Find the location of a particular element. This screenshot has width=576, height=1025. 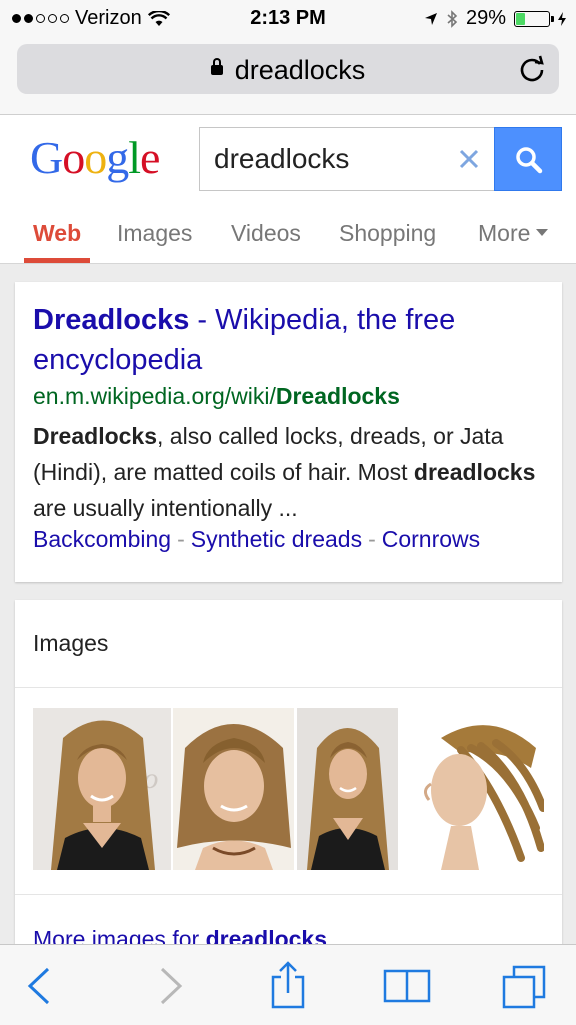

address-text-wrap: dreadlocks is located at coordinates (288, 70).